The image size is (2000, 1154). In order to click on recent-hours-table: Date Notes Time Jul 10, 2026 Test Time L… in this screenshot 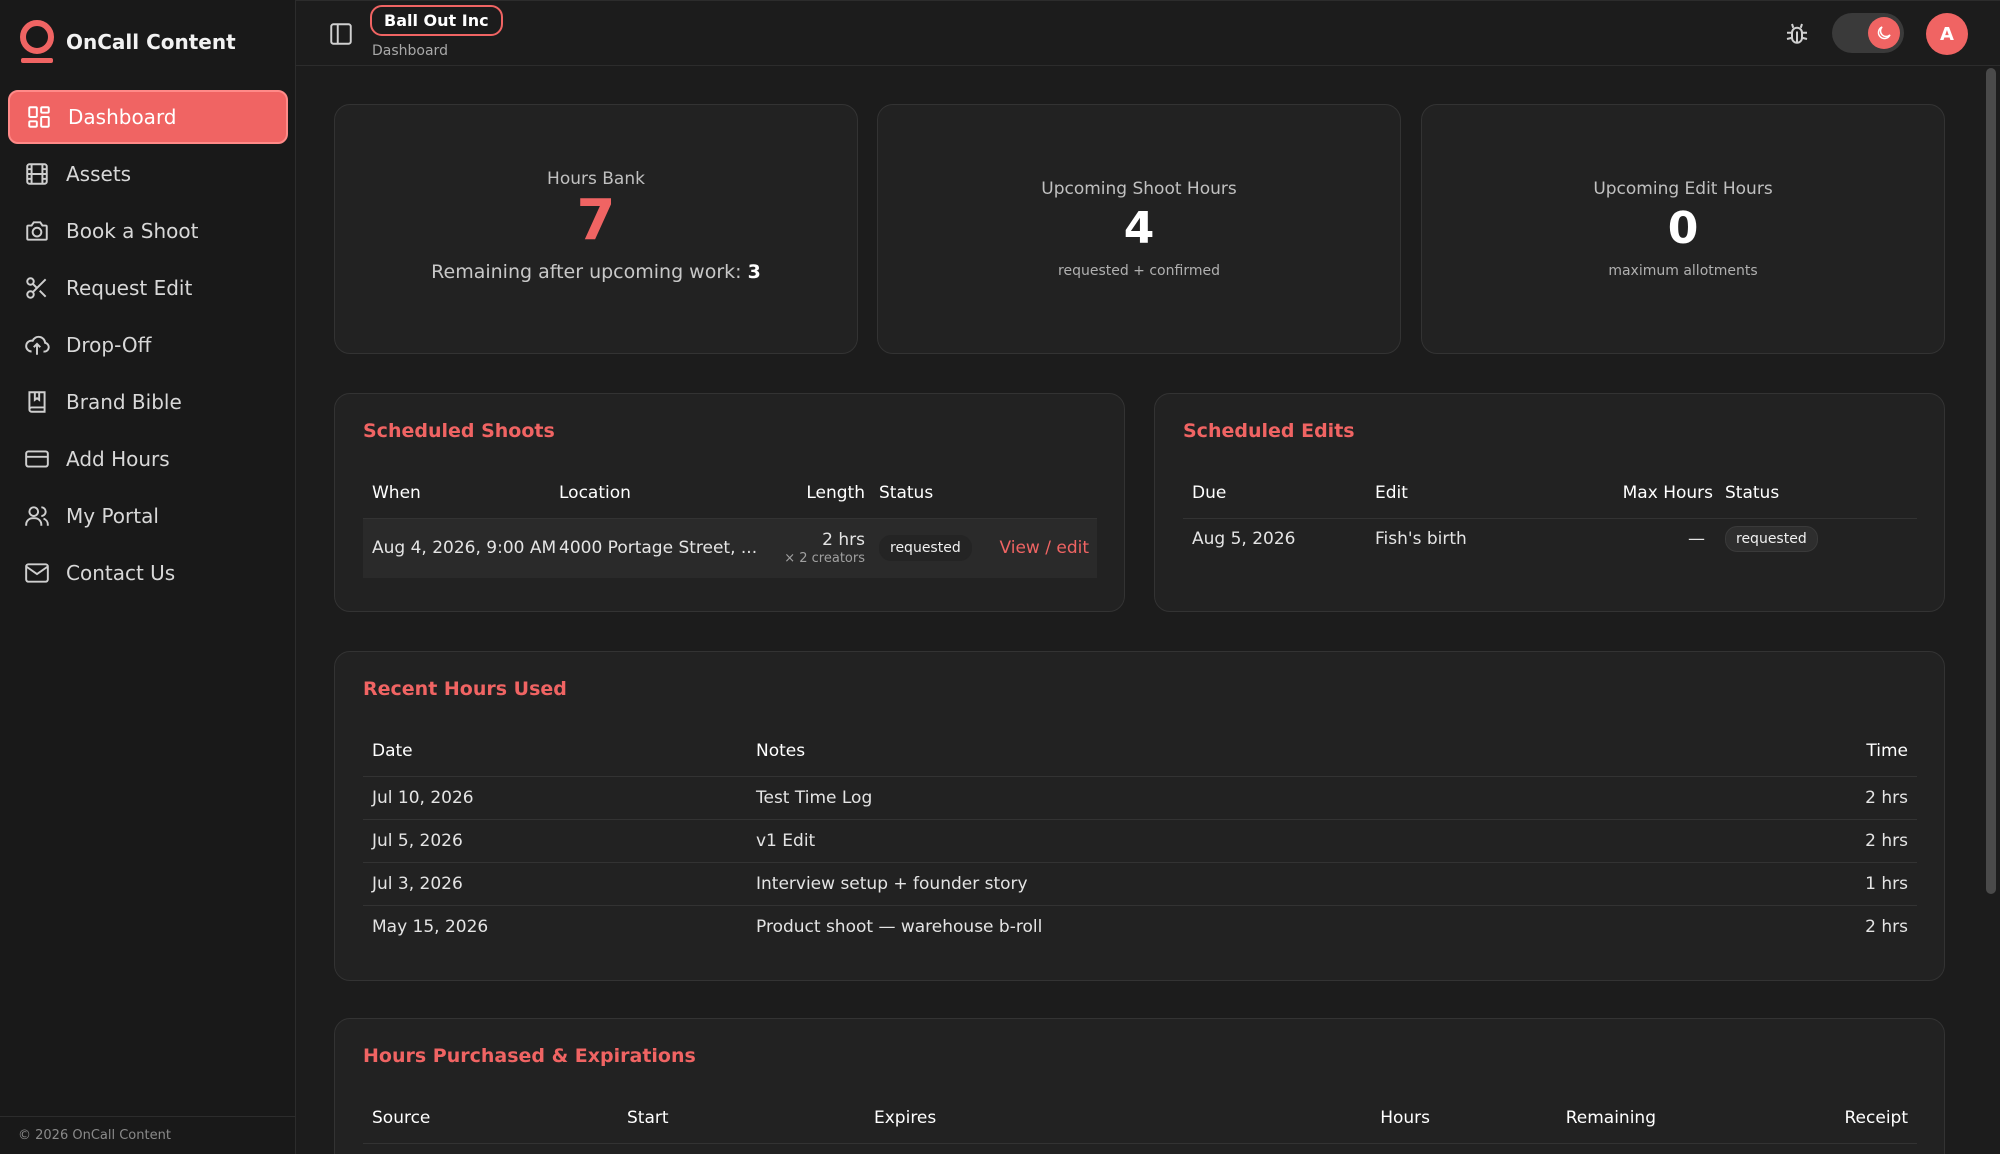, I will do `click(1140, 837)`.